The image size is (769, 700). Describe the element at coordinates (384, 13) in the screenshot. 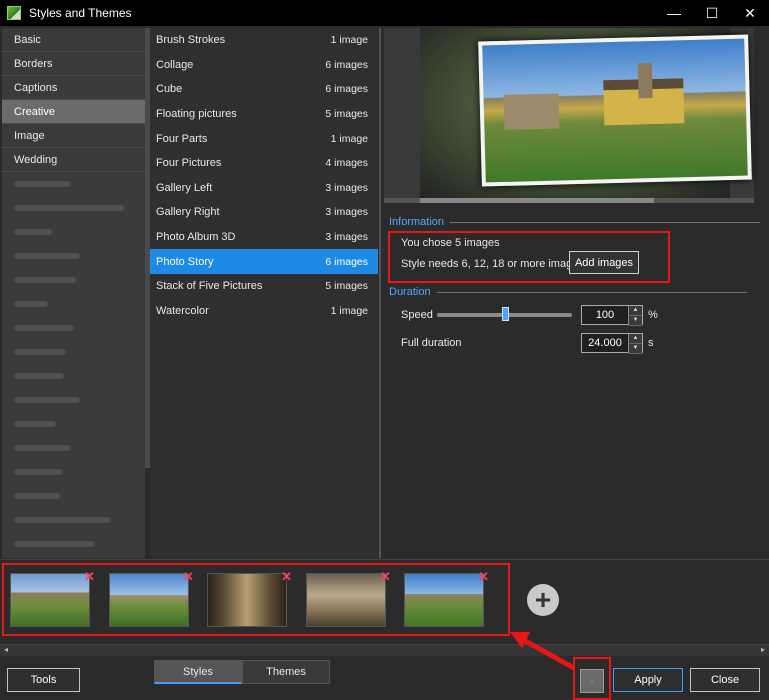

I see `title-bar: Styles and Themes — ☐ ✕` at that location.